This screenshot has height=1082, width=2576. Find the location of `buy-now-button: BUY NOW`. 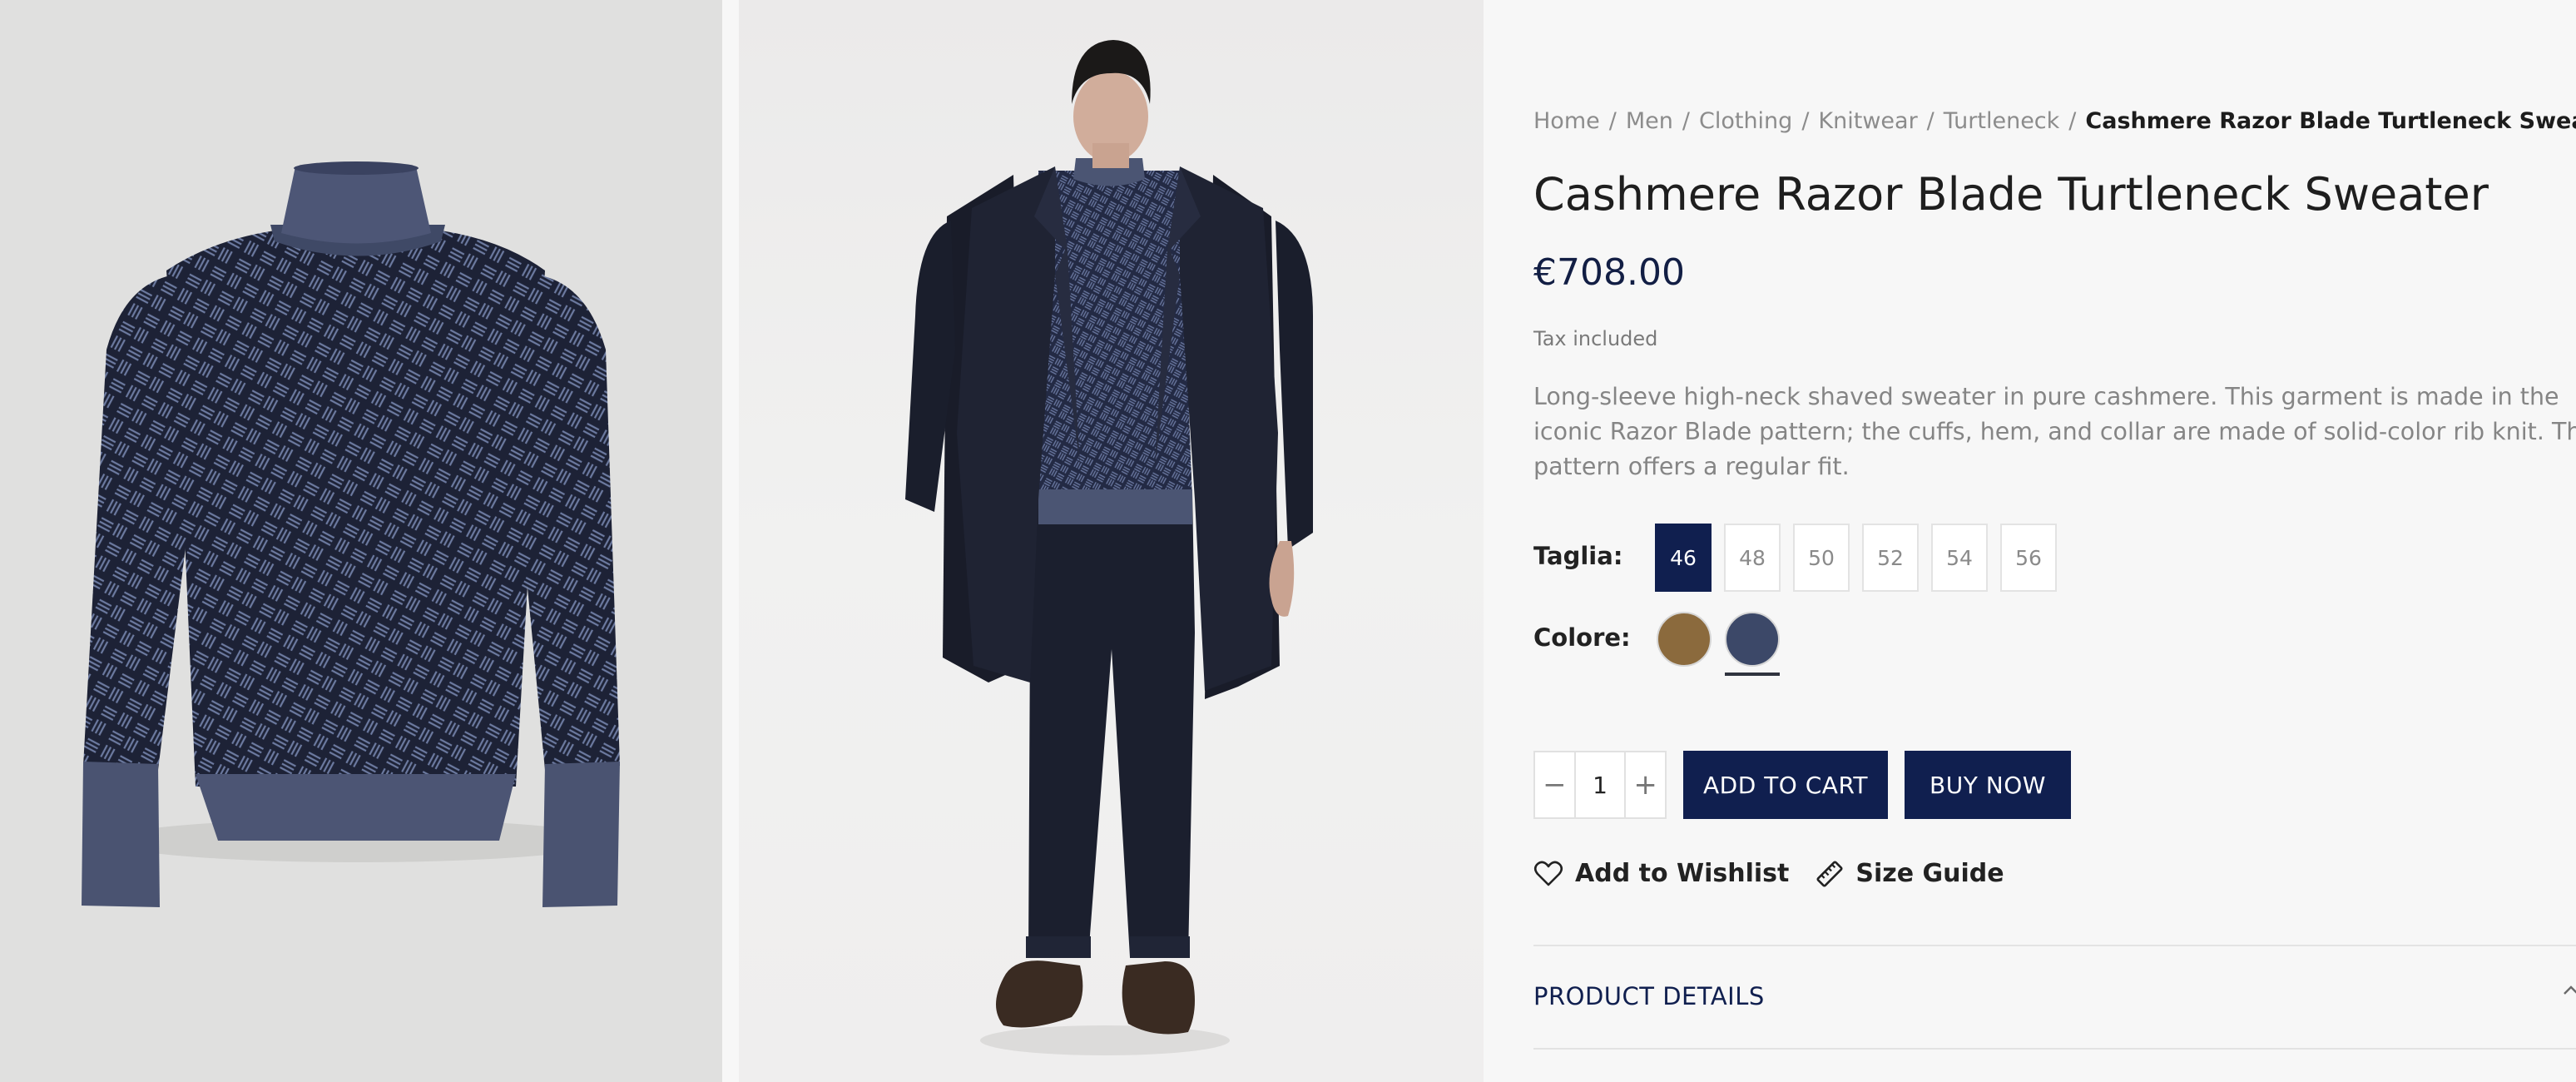

buy-now-button: BUY NOW is located at coordinates (1988, 785).